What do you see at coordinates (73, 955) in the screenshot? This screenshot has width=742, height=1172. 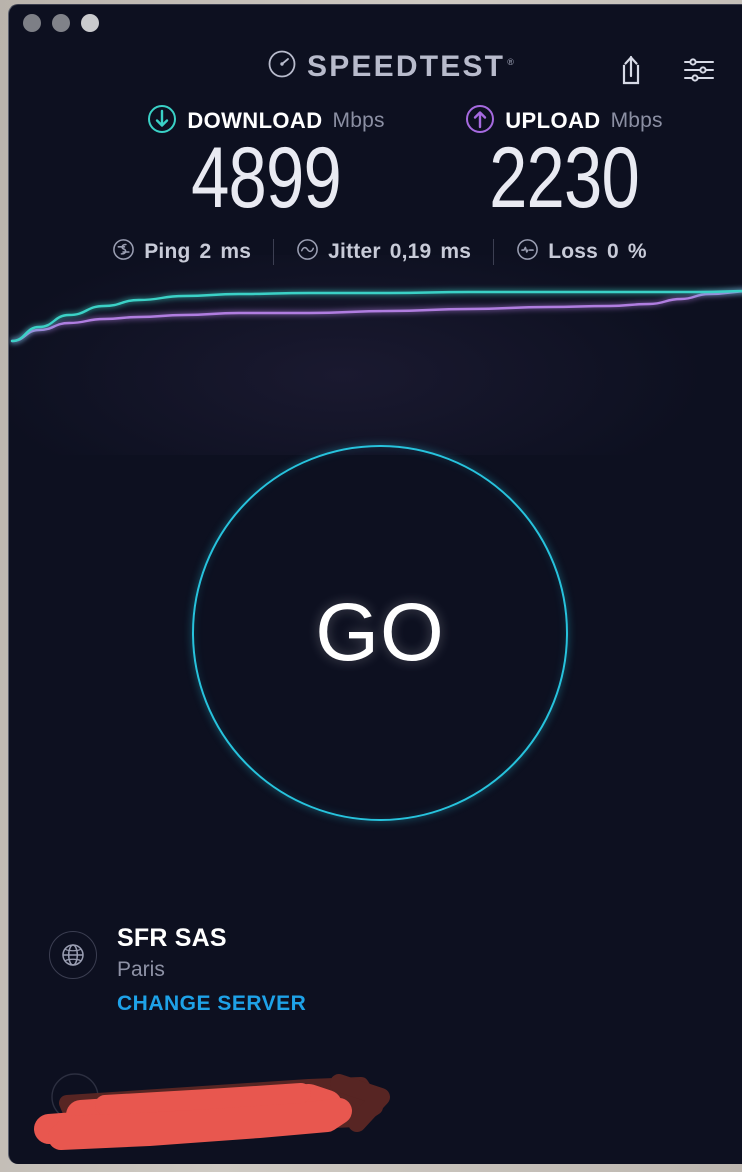 I see `globe-icon` at bounding box center [73, 955].